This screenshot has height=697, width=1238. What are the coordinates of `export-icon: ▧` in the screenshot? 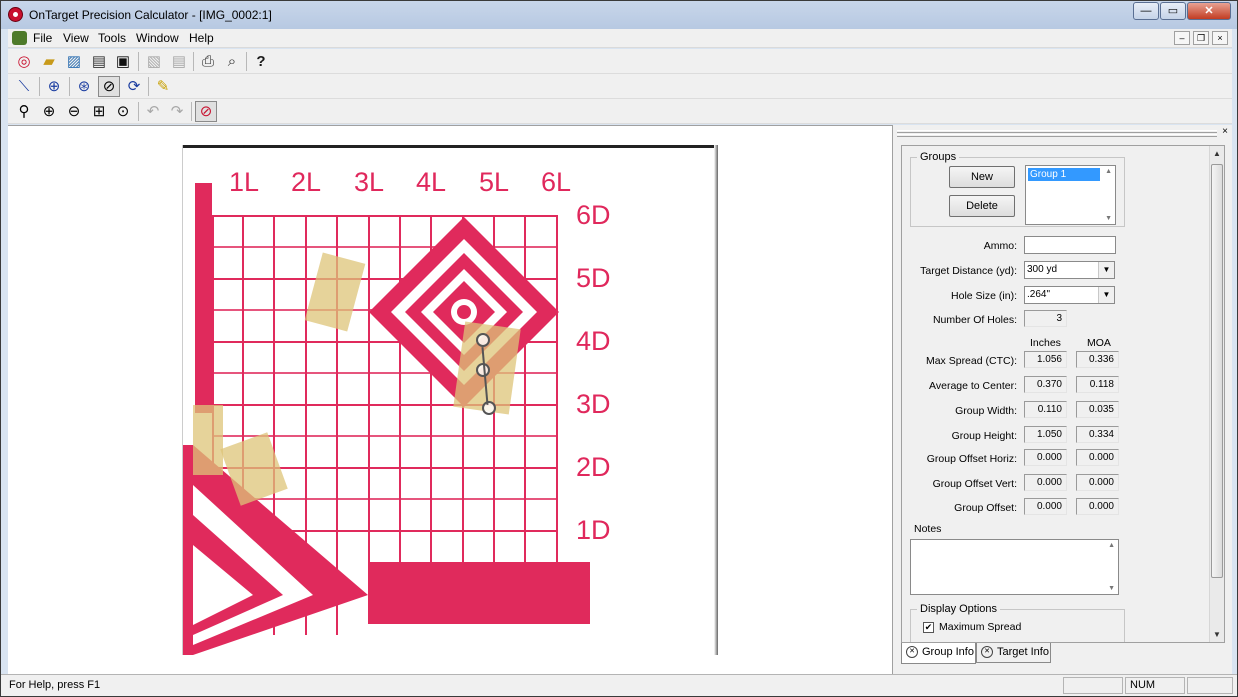 It's located at (154, 61).